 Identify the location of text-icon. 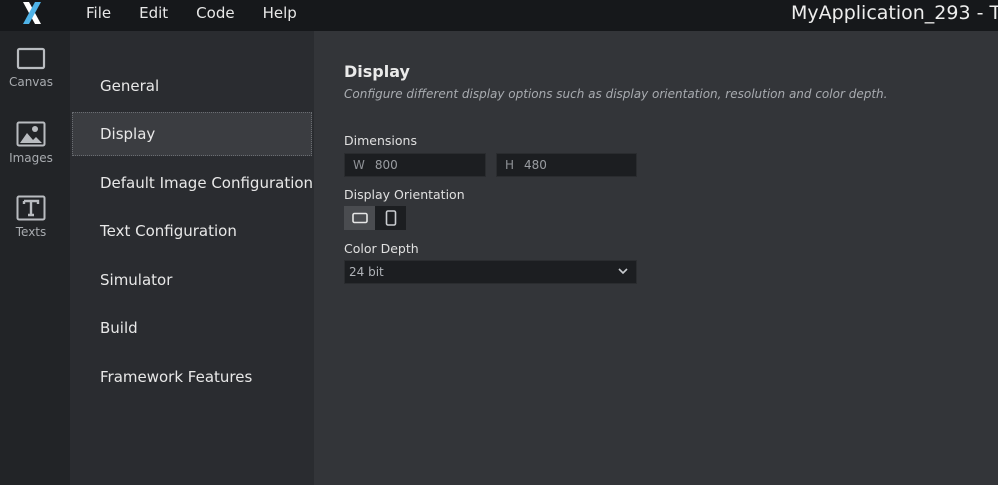
(31, 208).